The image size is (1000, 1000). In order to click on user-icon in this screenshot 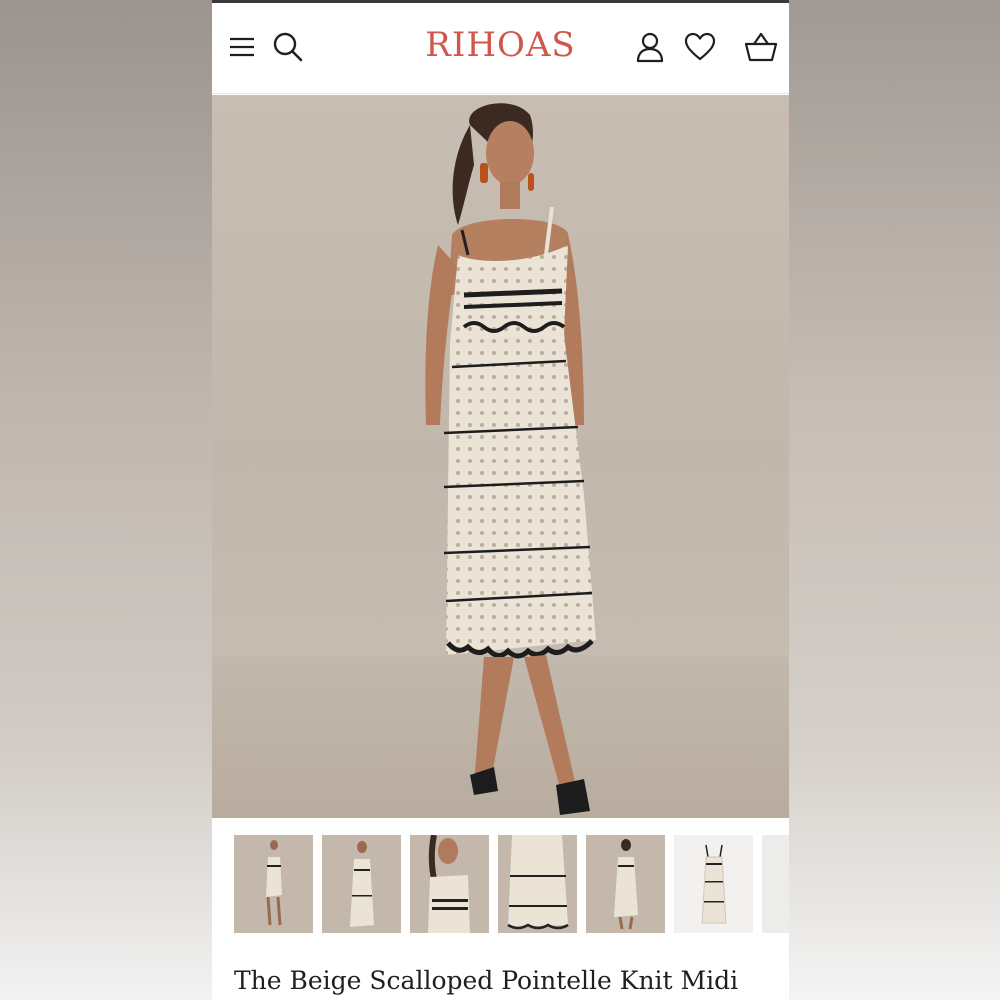, I will do `click(650, 47)`.